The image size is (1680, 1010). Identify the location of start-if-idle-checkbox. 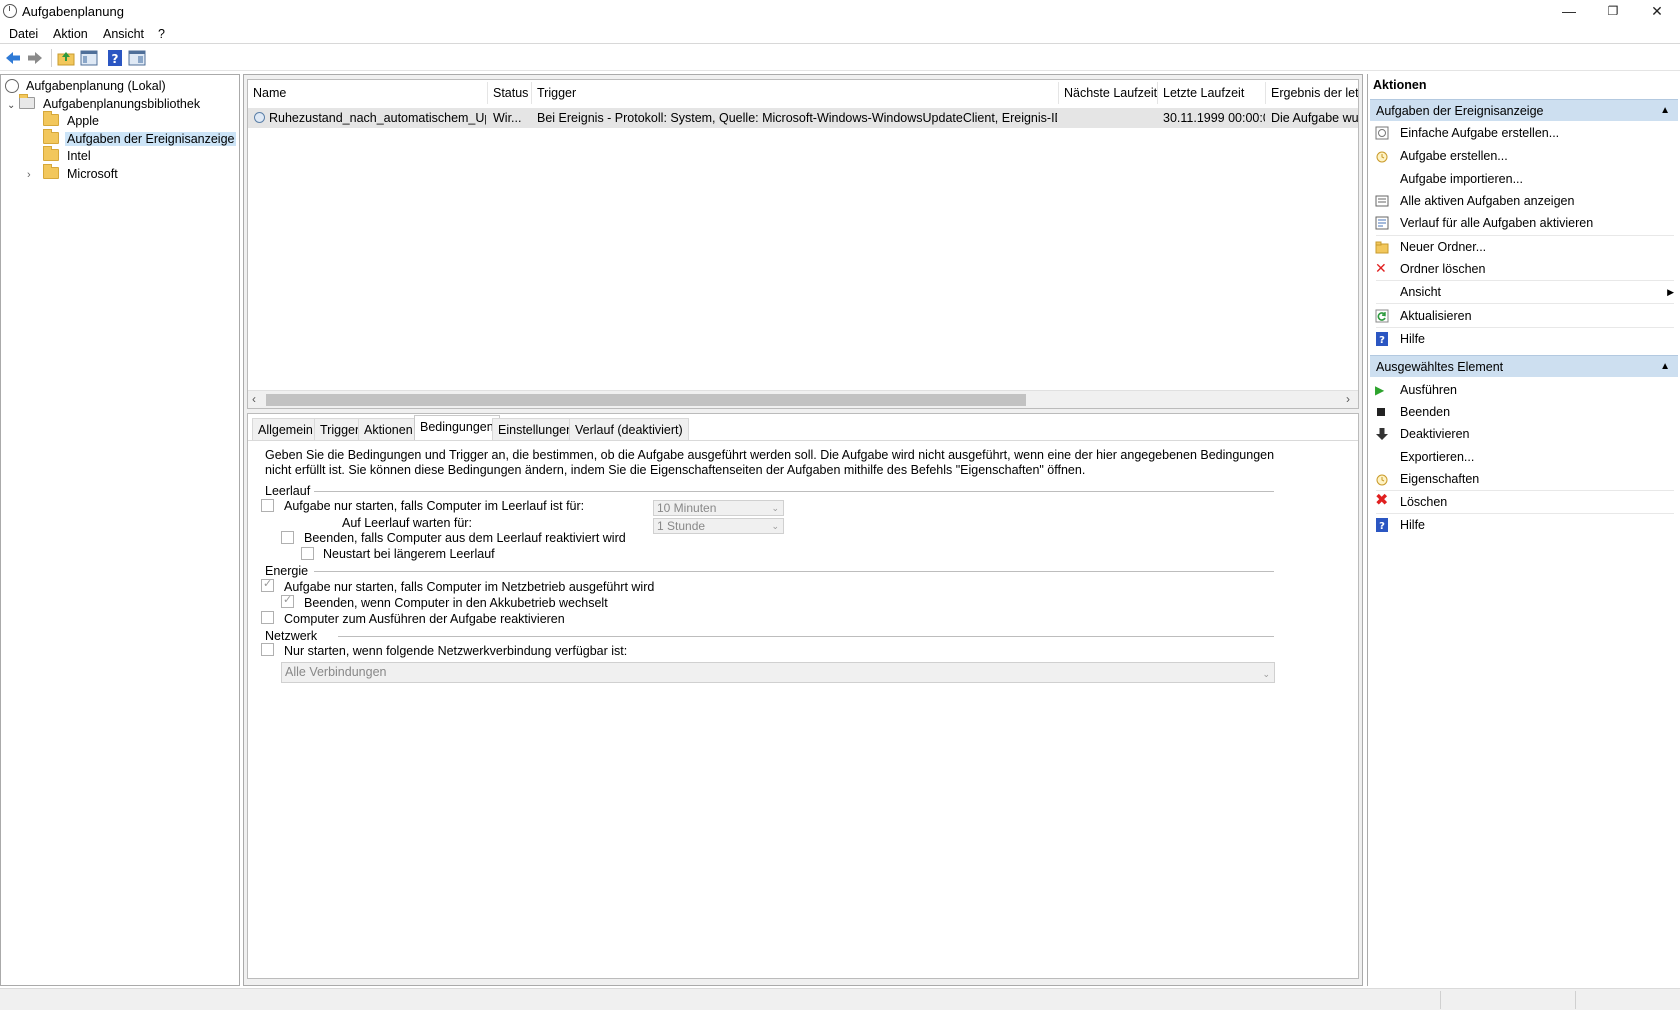
(267, 505).